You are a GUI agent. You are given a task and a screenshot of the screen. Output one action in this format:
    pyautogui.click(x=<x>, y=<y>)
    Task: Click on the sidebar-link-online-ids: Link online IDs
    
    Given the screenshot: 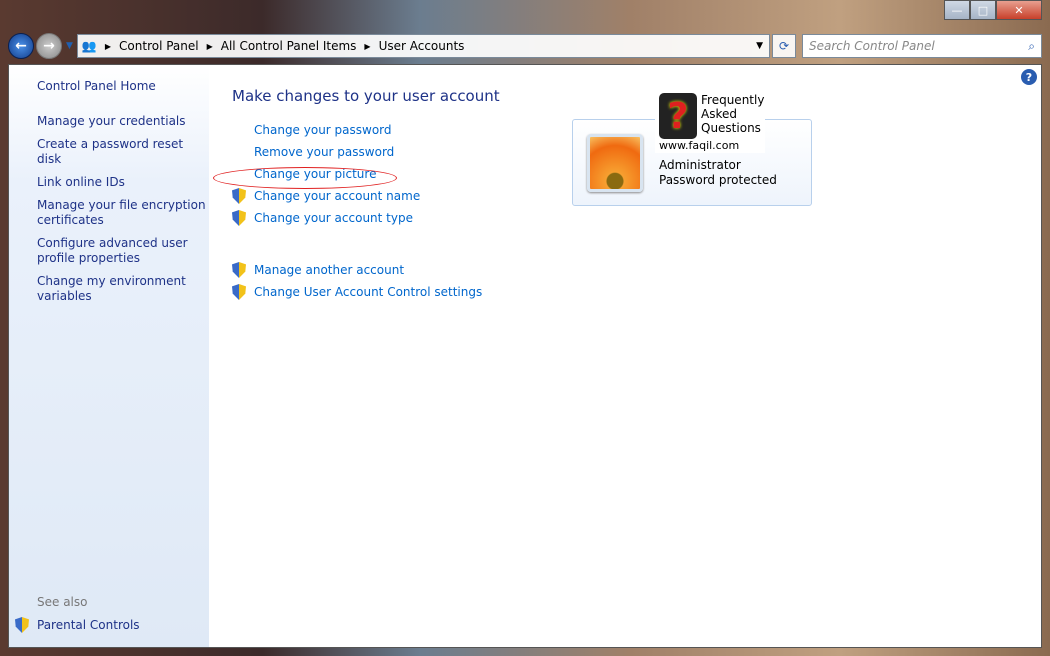 What is the action you would take?
    pyautogui.click(x=123, y=182)
    